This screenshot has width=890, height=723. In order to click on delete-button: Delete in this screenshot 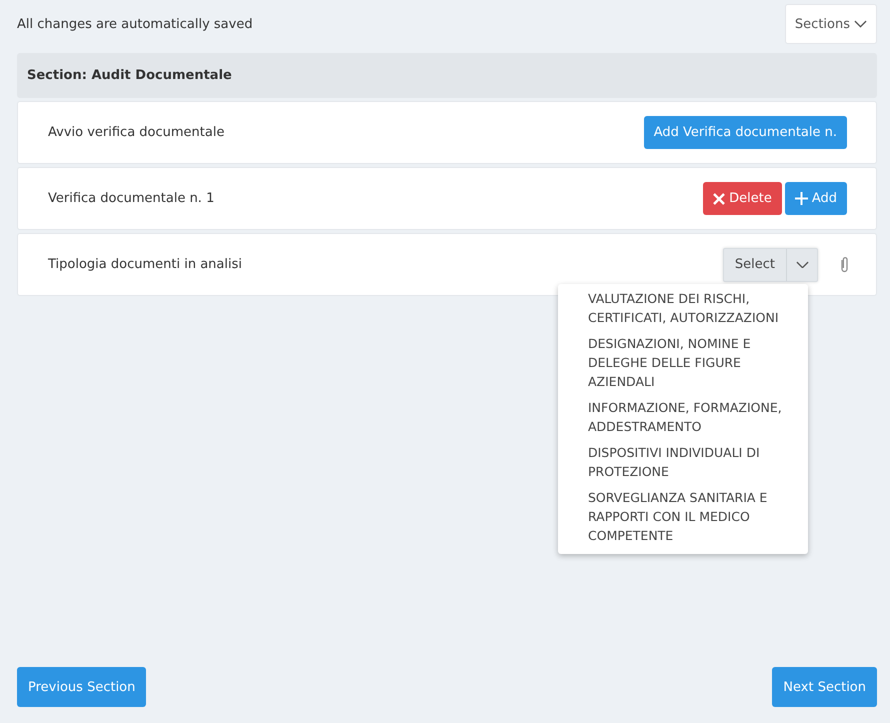, I will do `click(742, 198)`.